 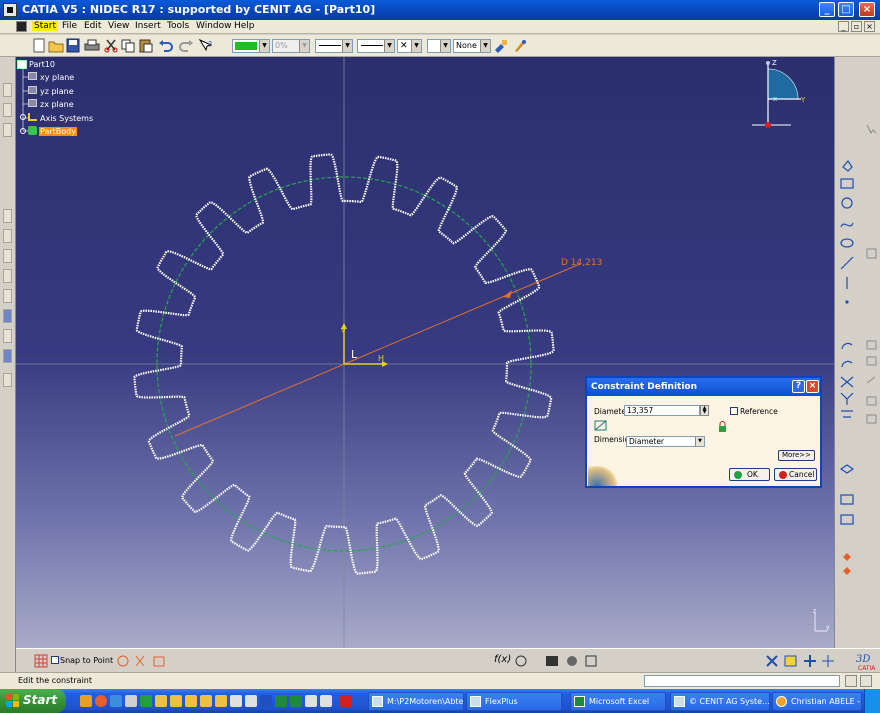 What do you see at coordinates (266, 701) in the screenshot?
I see `word-icon` at bounding box center [266, 701].